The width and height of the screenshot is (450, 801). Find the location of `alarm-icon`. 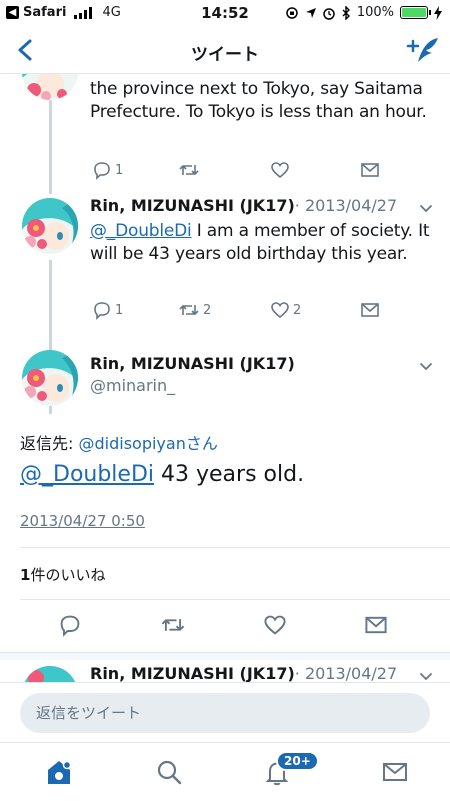

alarm-icon is located at coordinates (329, 13).